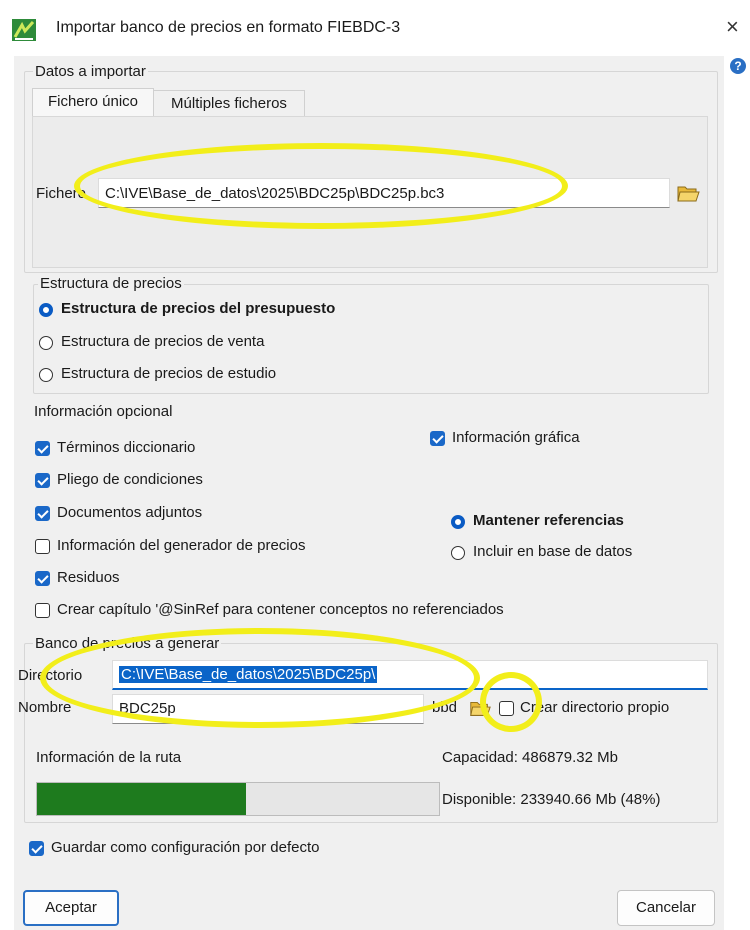 This screenshot has width=750, height=930. I want to click on radio-estructura-presupuesto, so click(46, 310).